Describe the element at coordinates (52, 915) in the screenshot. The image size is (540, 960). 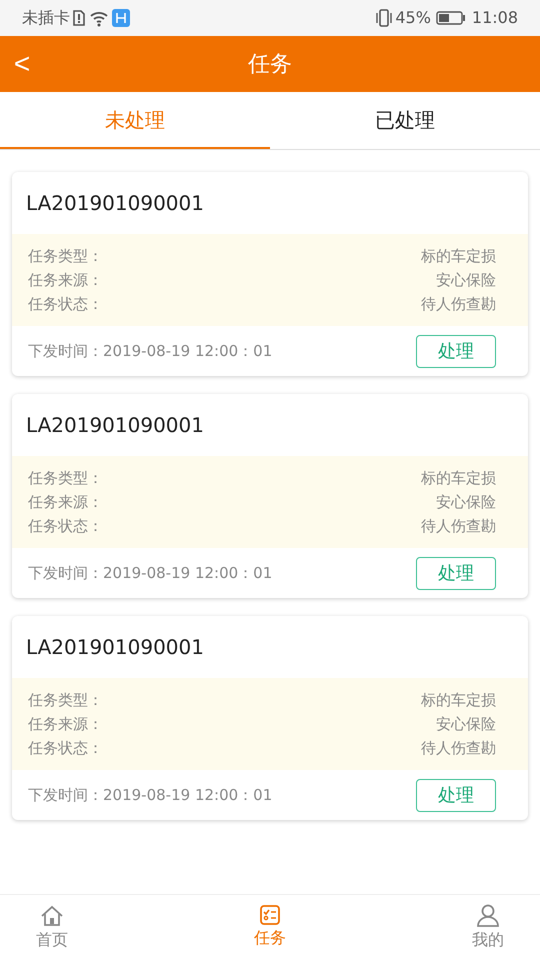
I see `home-icon` at that location.